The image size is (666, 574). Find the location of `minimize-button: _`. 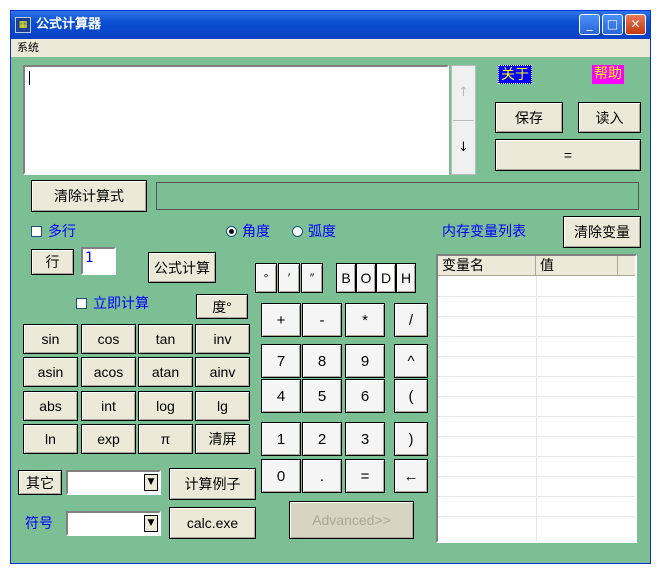

minimize-button: _ is located at coordinates (589, 24).